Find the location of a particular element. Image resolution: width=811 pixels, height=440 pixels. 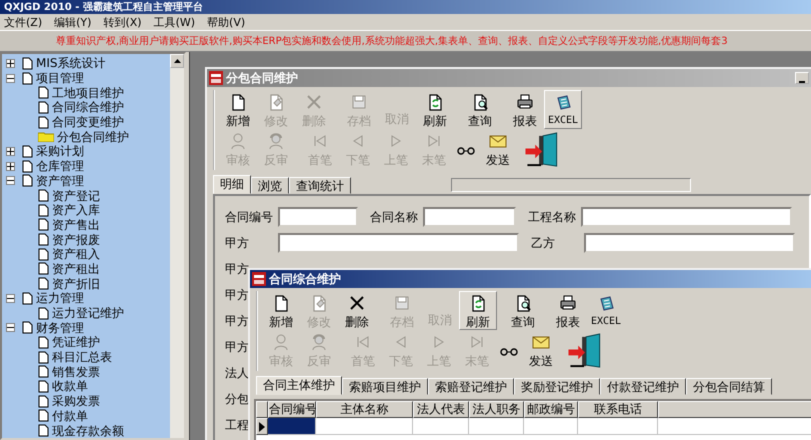

tree-label: 资产折旧 is located at coordinates (76, 283).